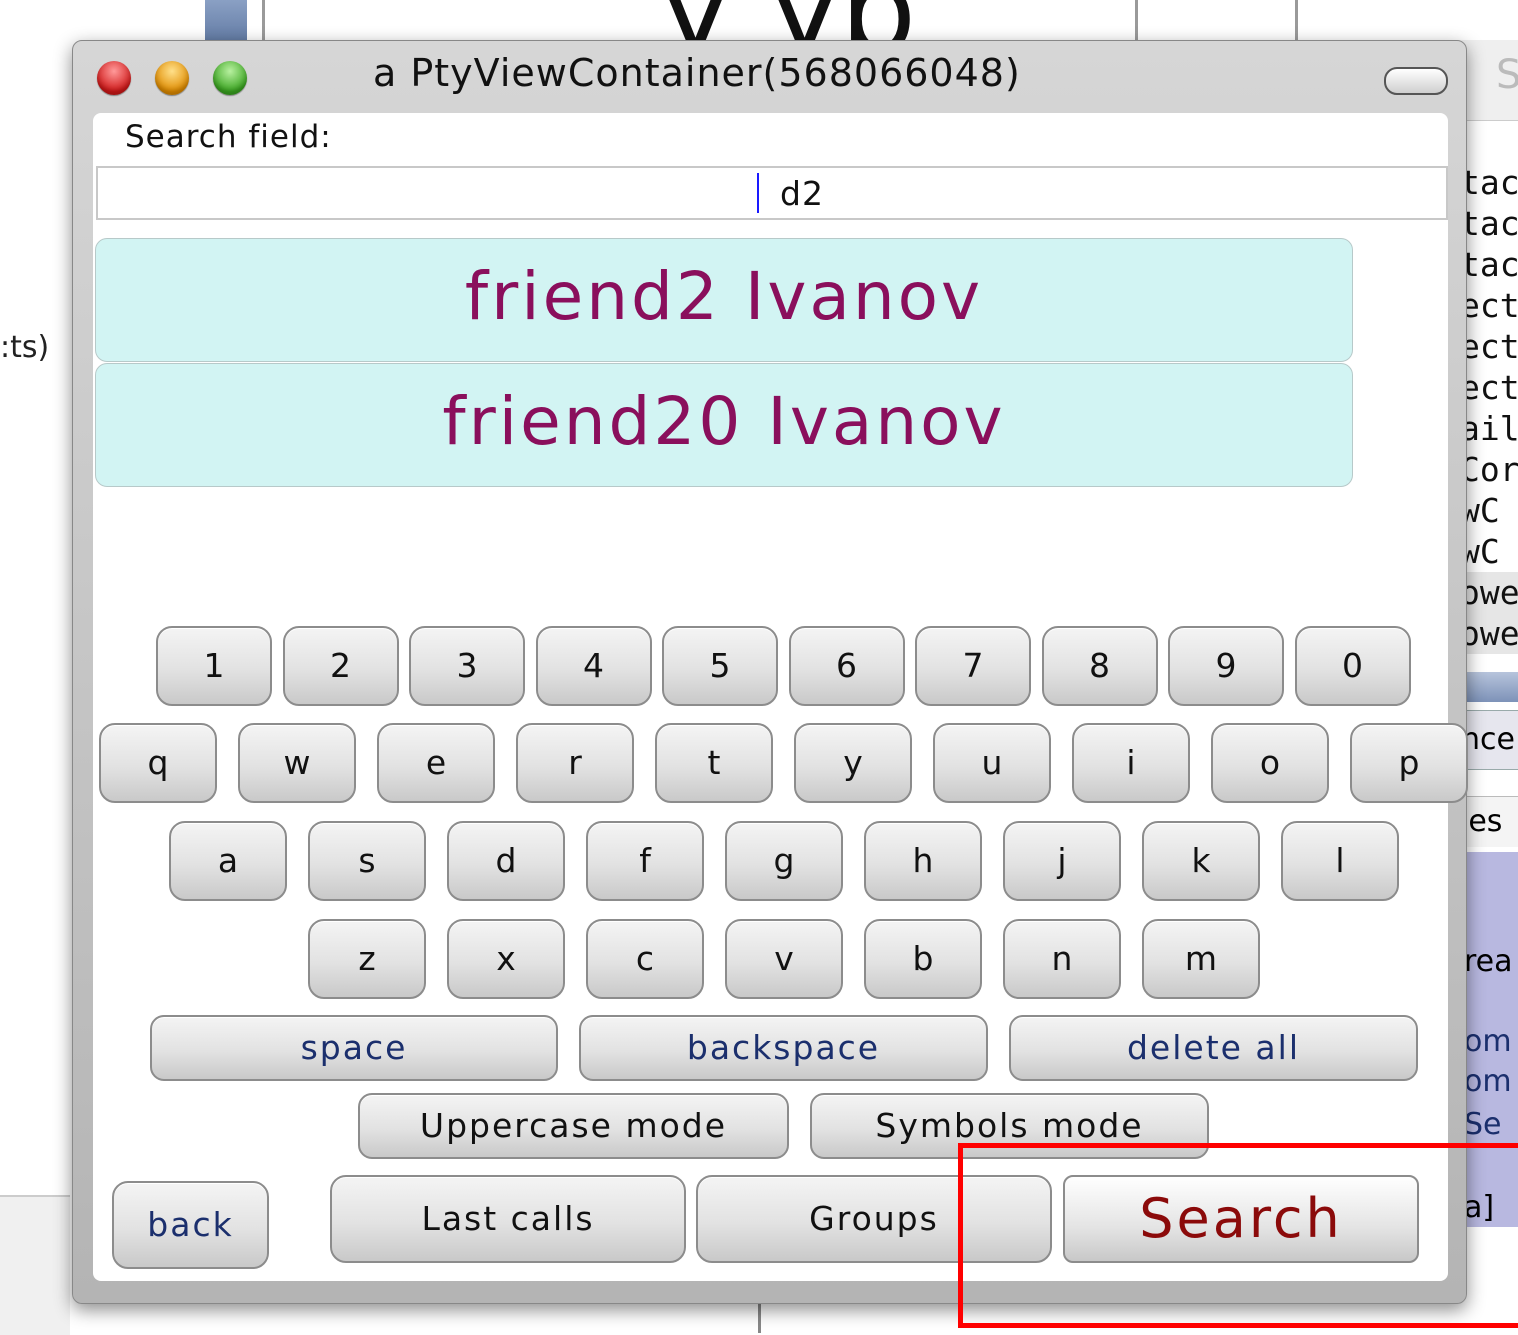 The image size is (1518, 1335). I want to click on key-w: w, so click(297, 763).